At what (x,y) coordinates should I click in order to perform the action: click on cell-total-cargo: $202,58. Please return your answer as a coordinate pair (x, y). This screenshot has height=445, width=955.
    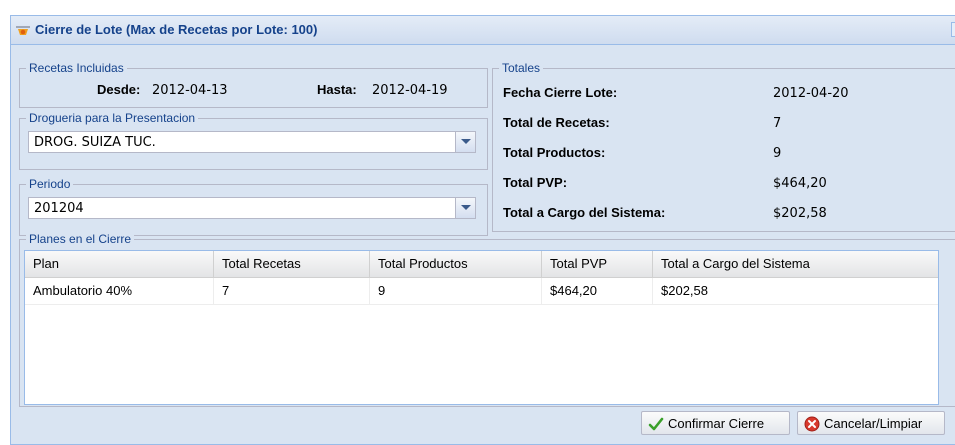
    Looking at the image, I should click on (684, 290).